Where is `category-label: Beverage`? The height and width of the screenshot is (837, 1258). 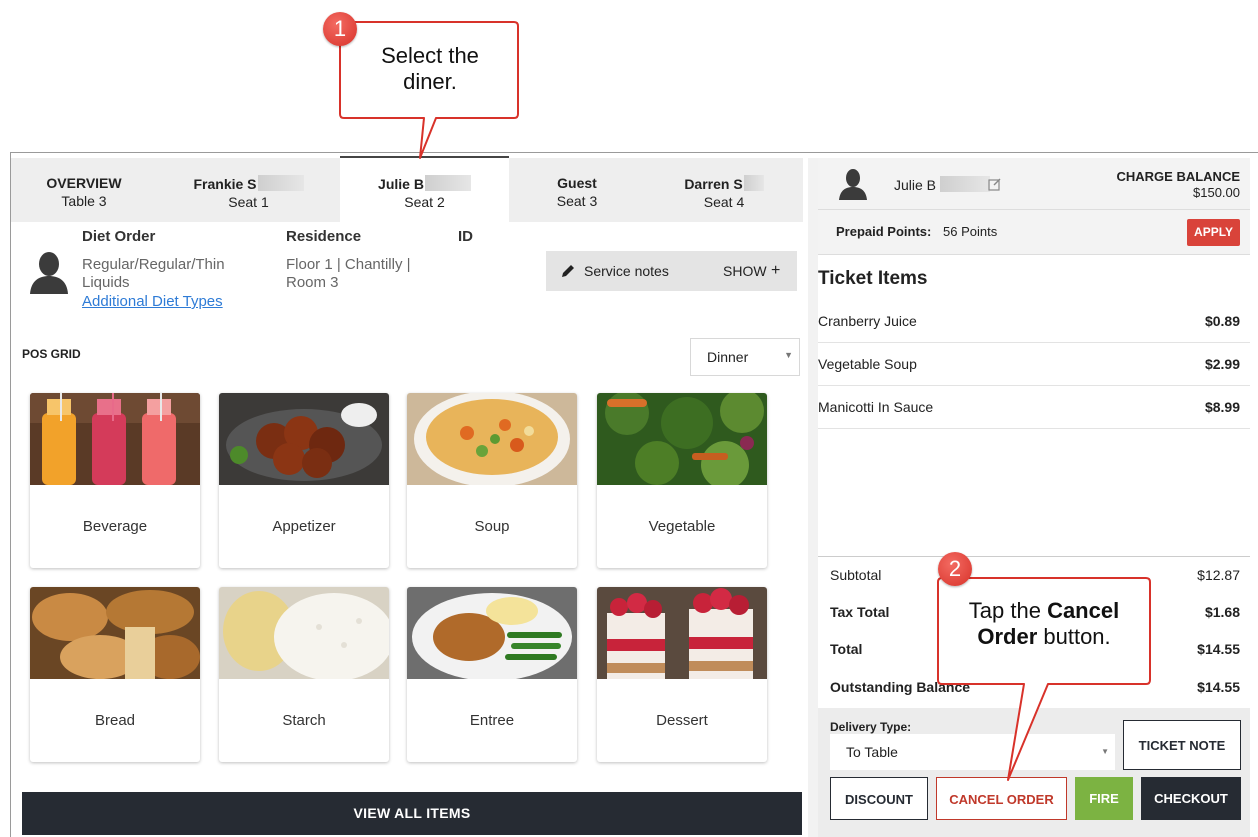
category-label: Beverage is located at coordinates (115, 526).